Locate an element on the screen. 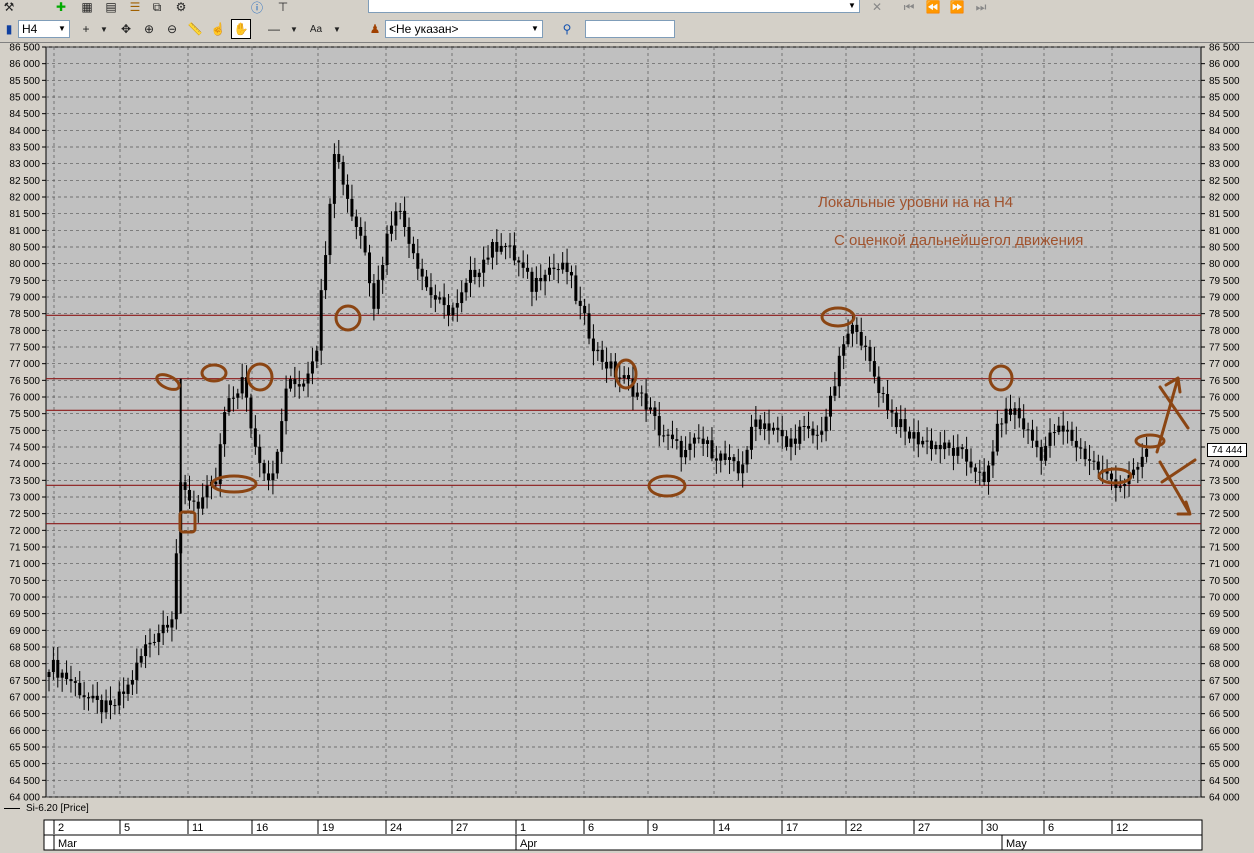  y-tick-label: 76 500 is located at coordinates (24, 381).